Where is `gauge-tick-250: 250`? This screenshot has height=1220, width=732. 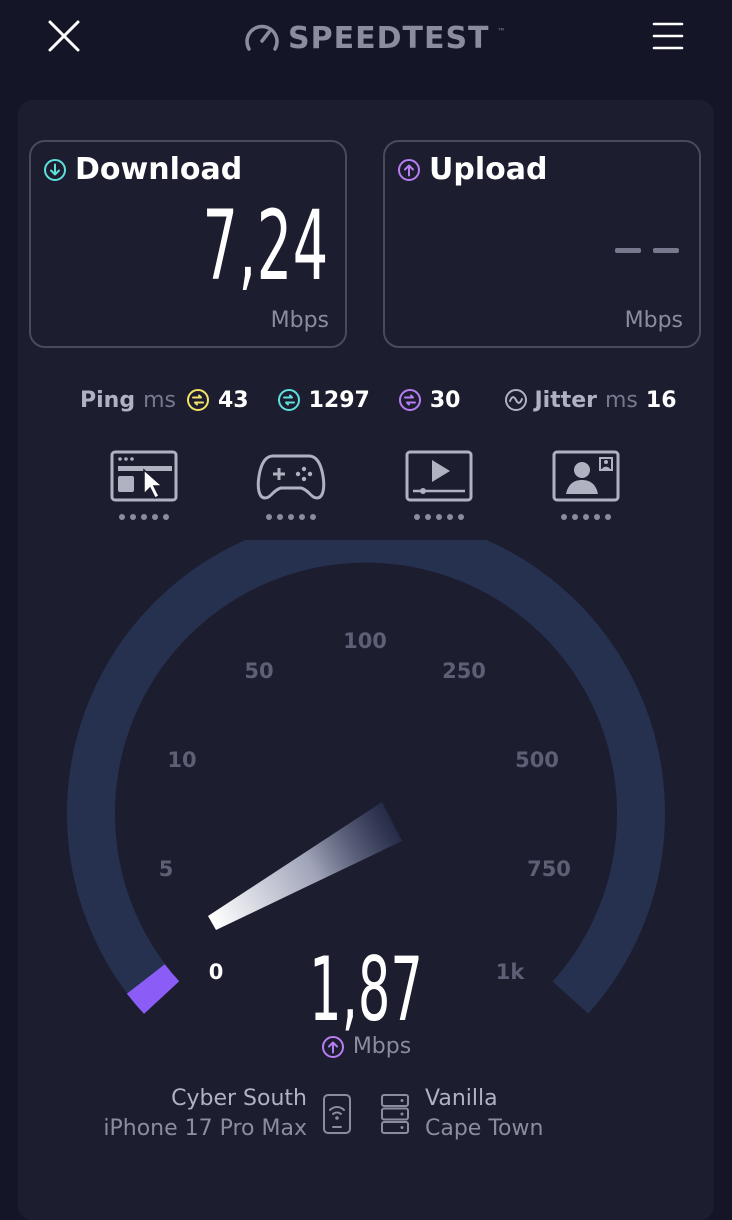
gauge-tick-250: 250 is located at coordinates (464, 671).